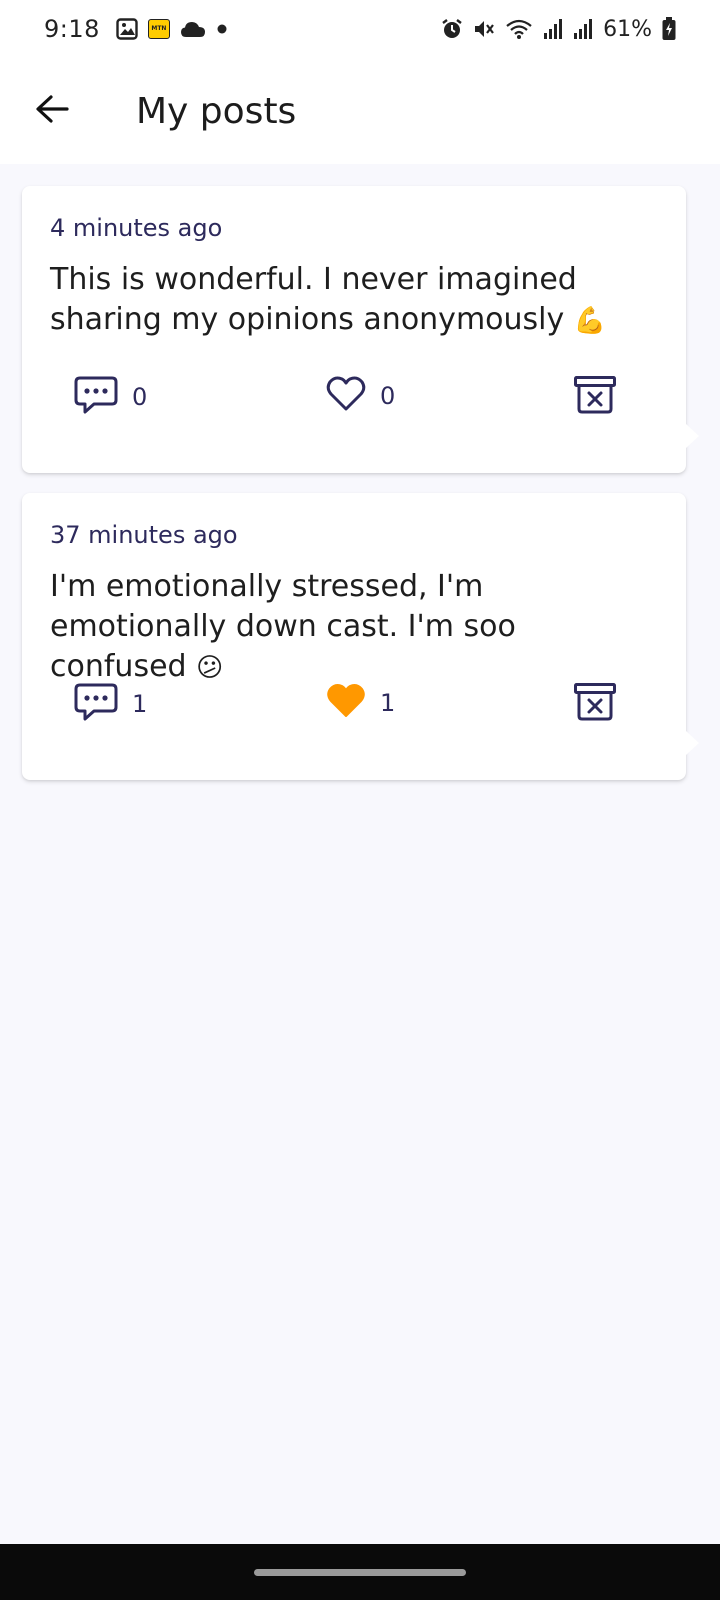  What do you see at coordinates (140, 397) in the screenshot?
I see `comment-count: 0` at bounding box center [140, 397].